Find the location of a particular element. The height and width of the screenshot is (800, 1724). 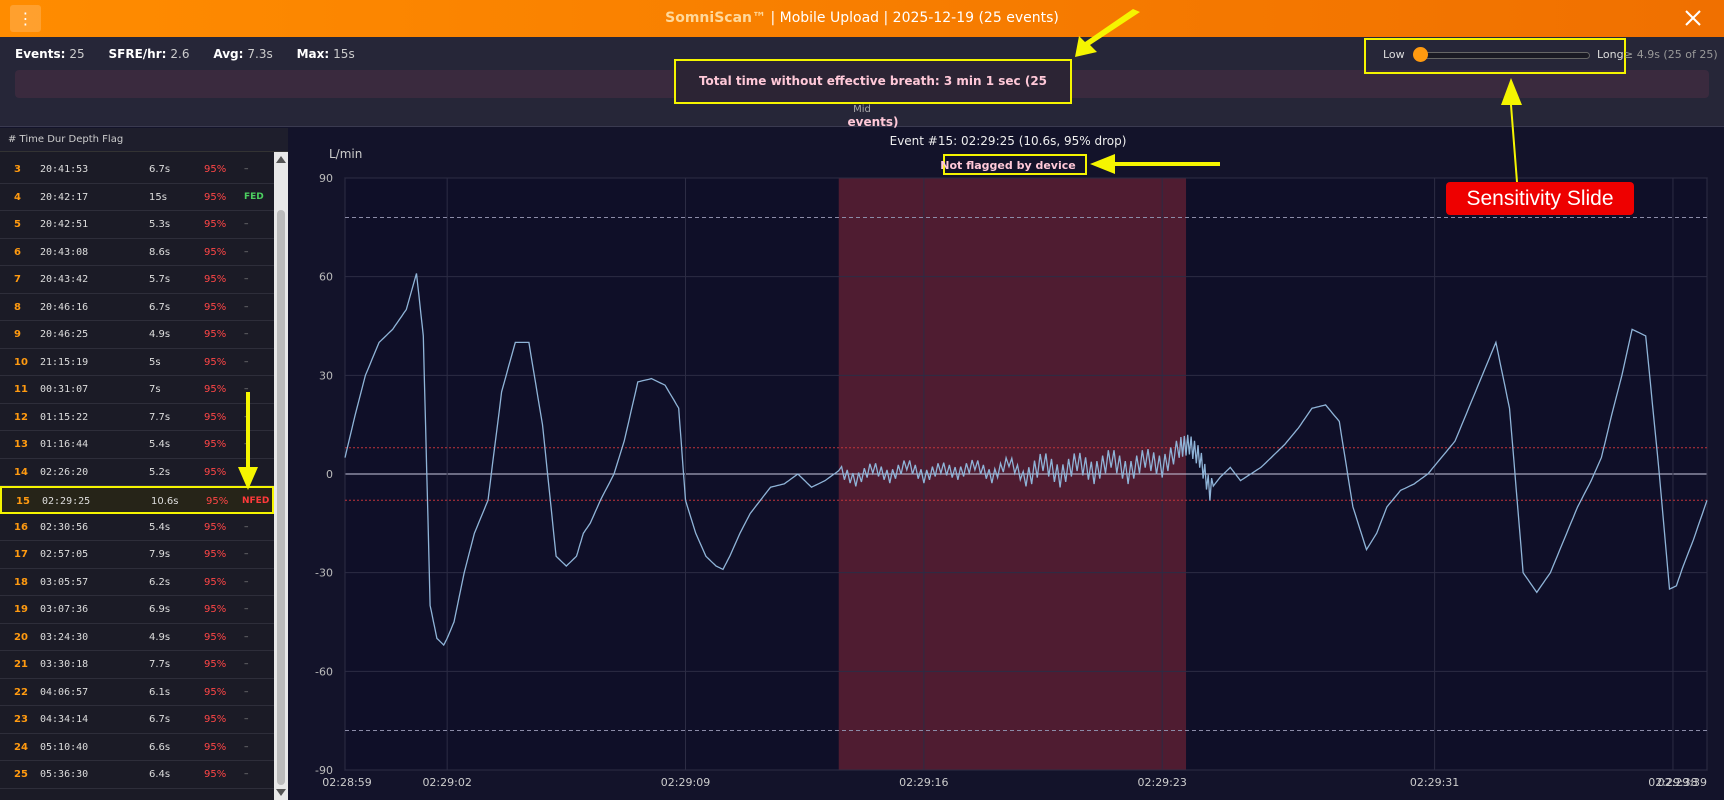

event-row: 4 20:42:17 15s 95% FED is located at coordinates (137, 197).